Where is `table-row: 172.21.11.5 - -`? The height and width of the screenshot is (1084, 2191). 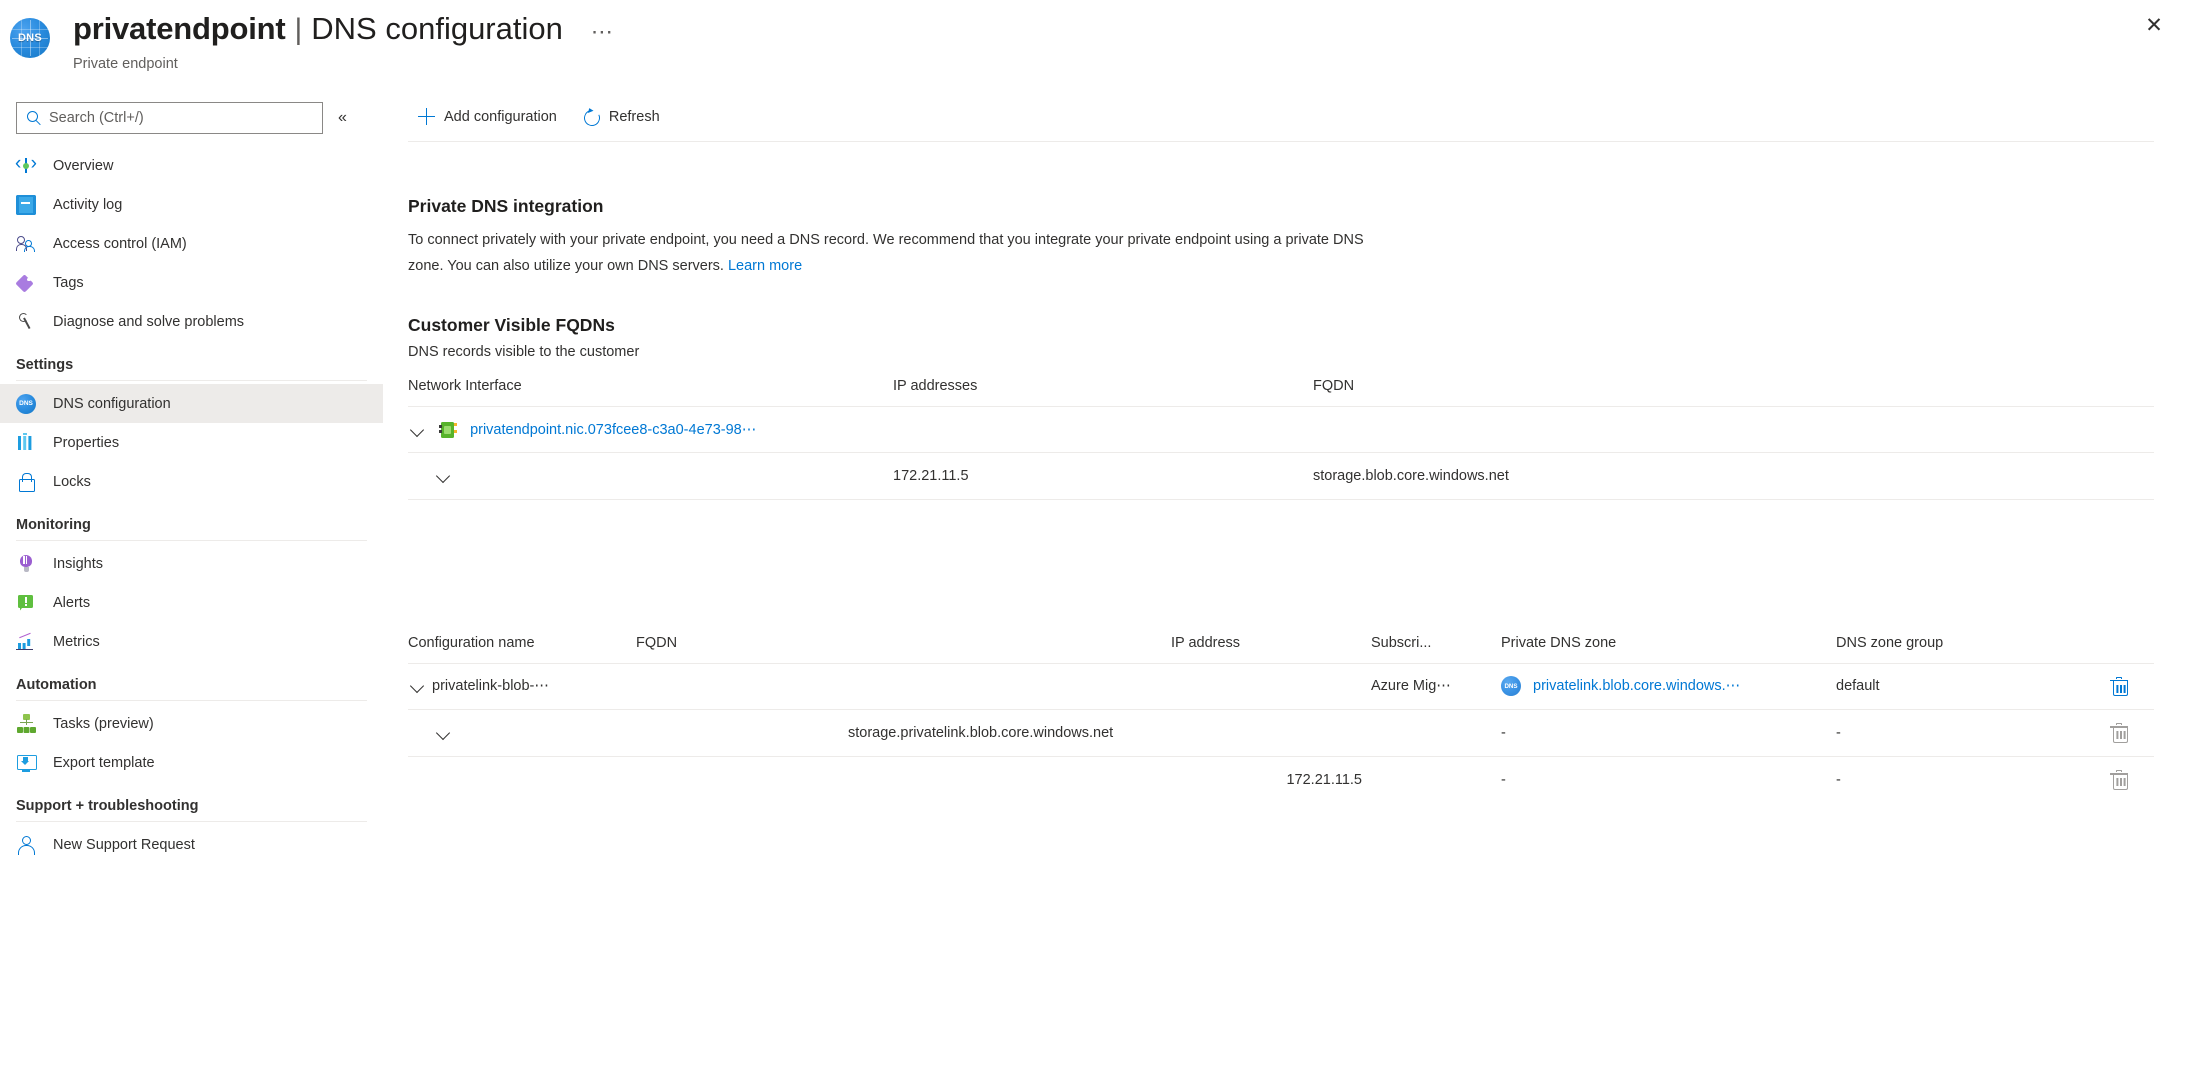
table-row: 172.21.11.5 - - is located at coordinates (1281, 779).